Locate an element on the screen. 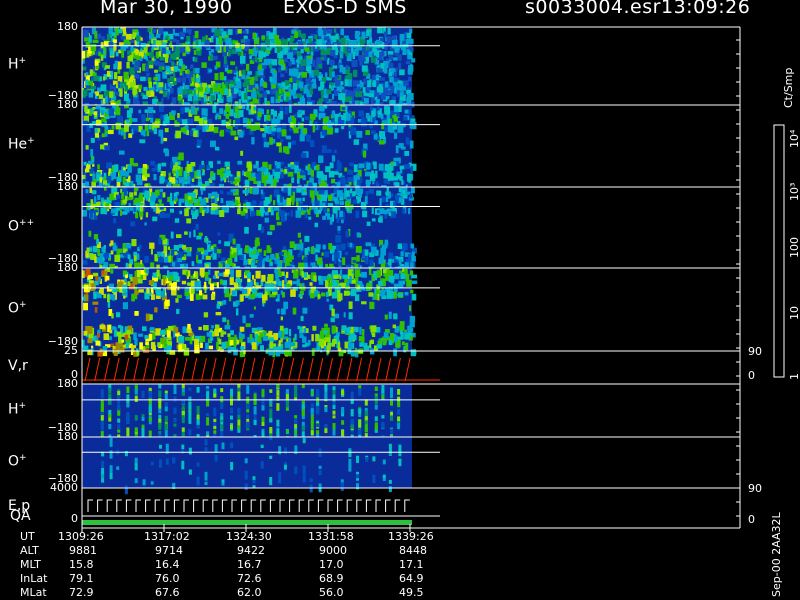  panel-right-top-tick: 90 is located at coordinates (755, 351).